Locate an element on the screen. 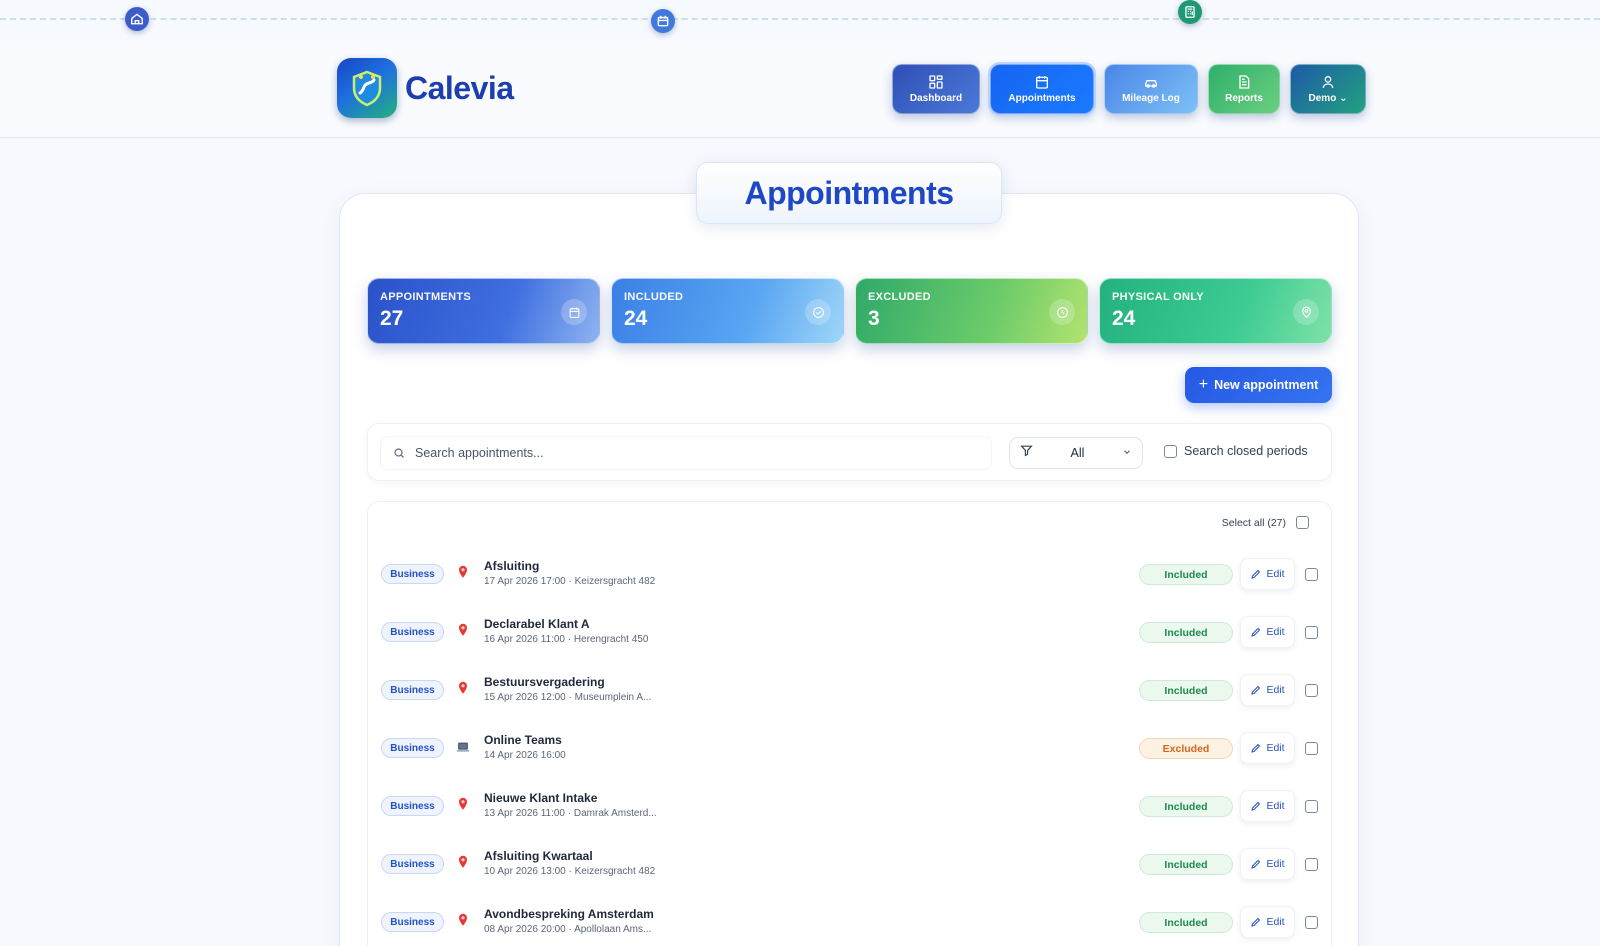  nav-appointments-label: Appointments is located at coordinates (1042, 98).